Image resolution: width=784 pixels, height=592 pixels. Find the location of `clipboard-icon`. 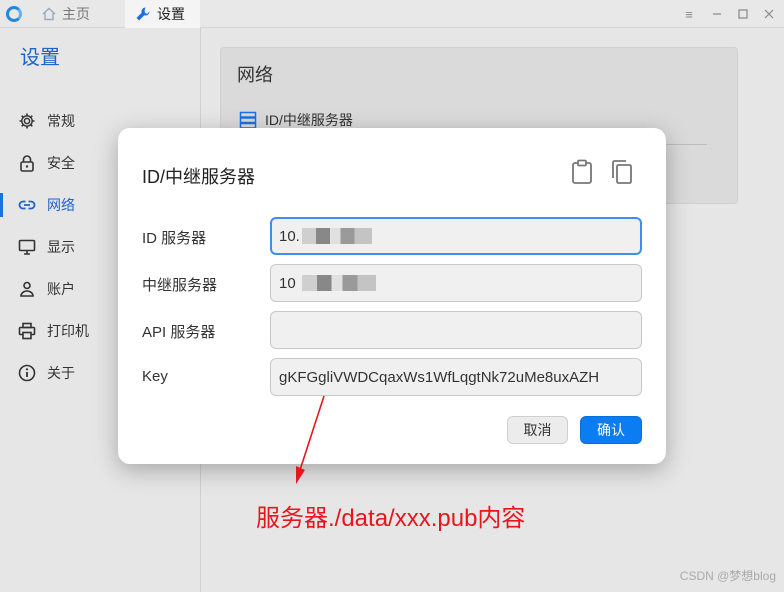

clipboard-icon is located at coordinates (582, 172).